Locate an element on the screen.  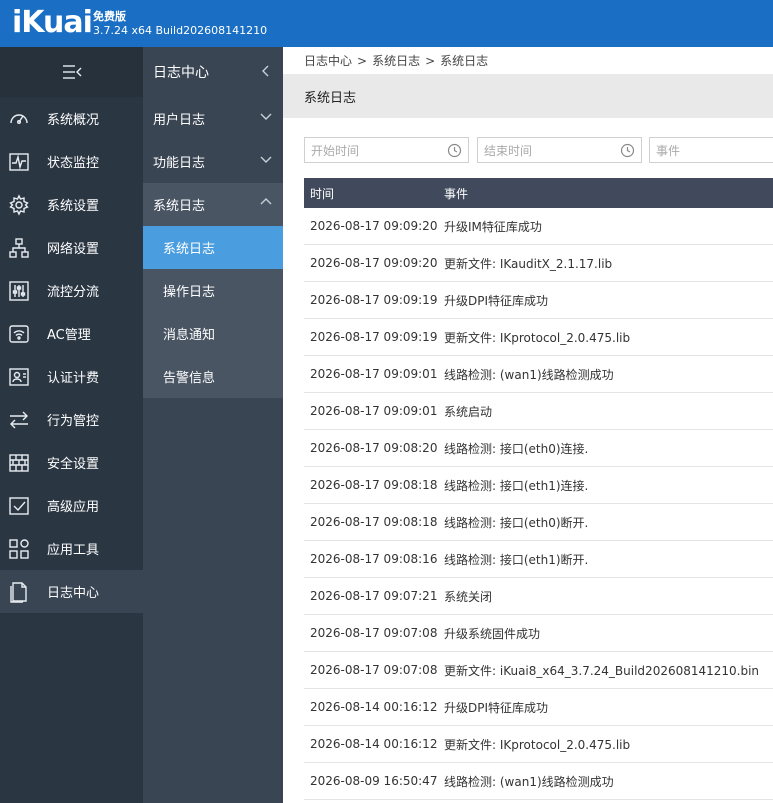
wifi-icon is located at coordinates (23, 333).